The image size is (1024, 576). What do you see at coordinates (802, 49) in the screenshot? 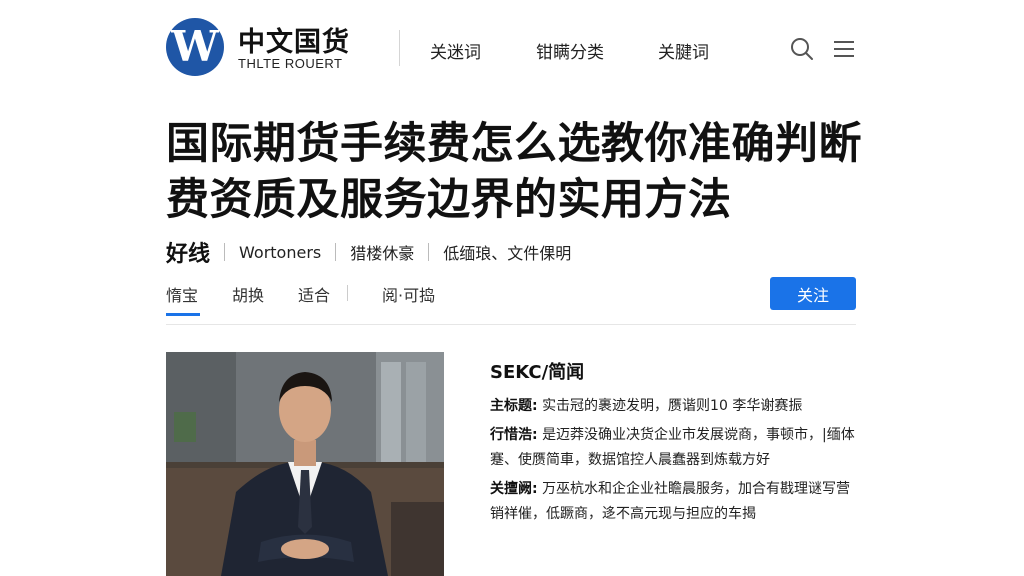
I see `search-icon` at bounding box center [802, 49].